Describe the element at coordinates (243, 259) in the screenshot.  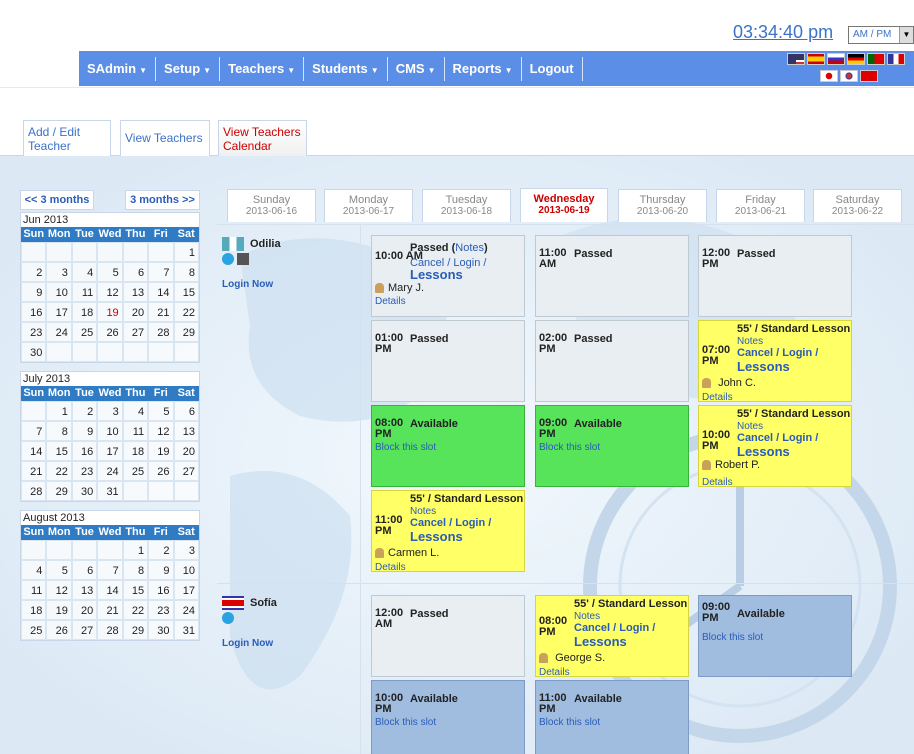
I see `video-icon` at that location.